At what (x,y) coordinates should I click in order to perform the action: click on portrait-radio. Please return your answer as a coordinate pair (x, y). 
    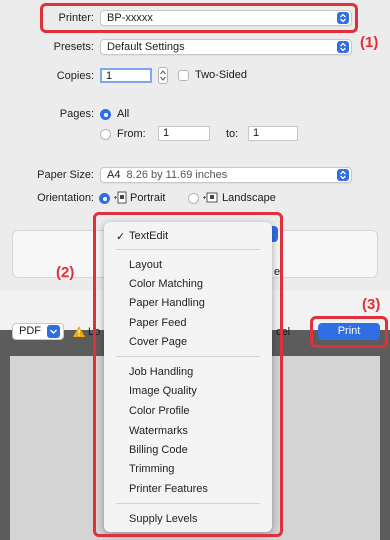
    Looking at the image, I should click on (104, 198).